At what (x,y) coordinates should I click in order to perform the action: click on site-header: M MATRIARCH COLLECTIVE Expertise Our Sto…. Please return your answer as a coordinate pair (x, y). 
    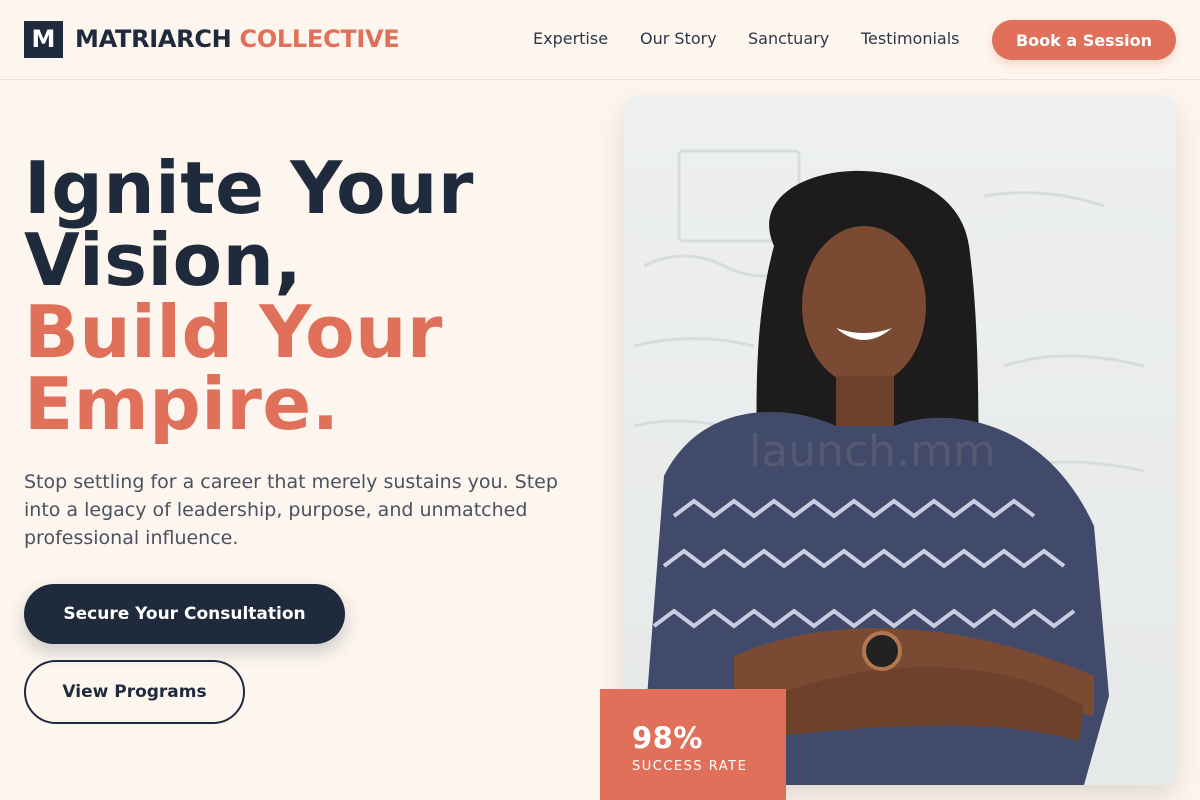
    Looking at the image, I should click on (600, 40).